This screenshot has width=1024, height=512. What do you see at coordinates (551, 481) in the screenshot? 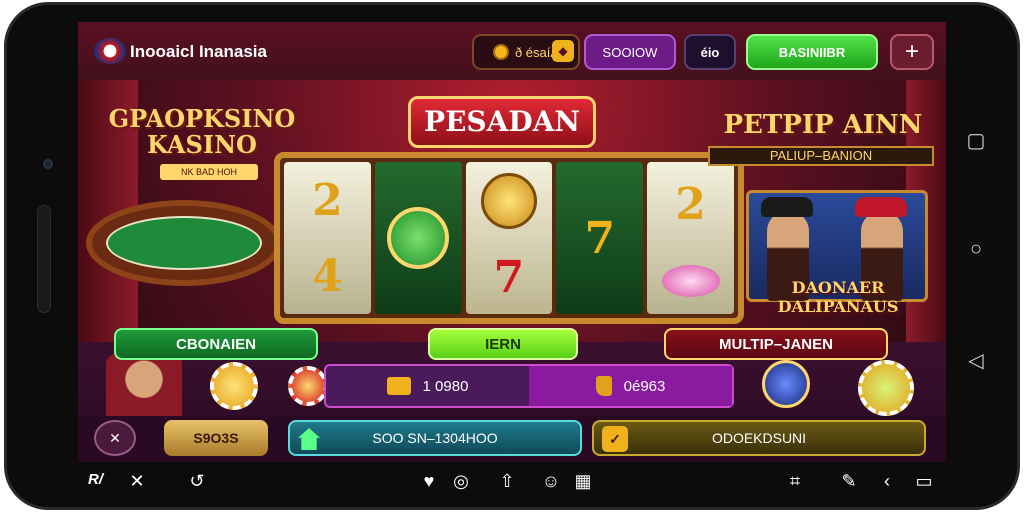
I see `emoji-icon: ☺` at bounding box center [551, 481].